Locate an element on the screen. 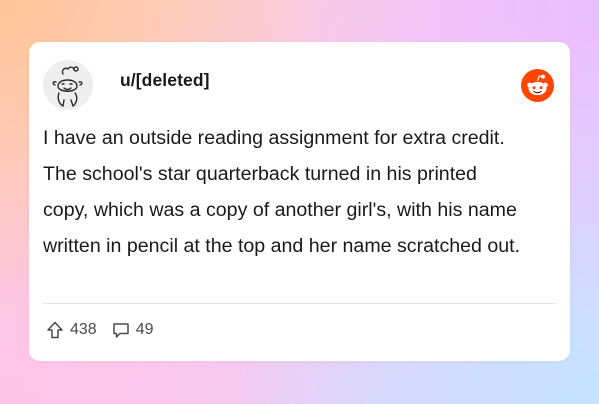 This screenshot has height=404, width=599. reddit-logo-icon is located at coordinates (537, 85).